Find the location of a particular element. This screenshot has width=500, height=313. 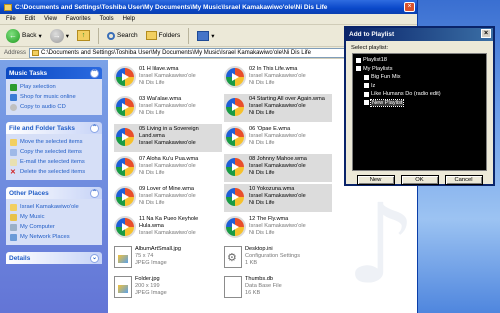

ok-button: OK is located at coordinates (419, 180).